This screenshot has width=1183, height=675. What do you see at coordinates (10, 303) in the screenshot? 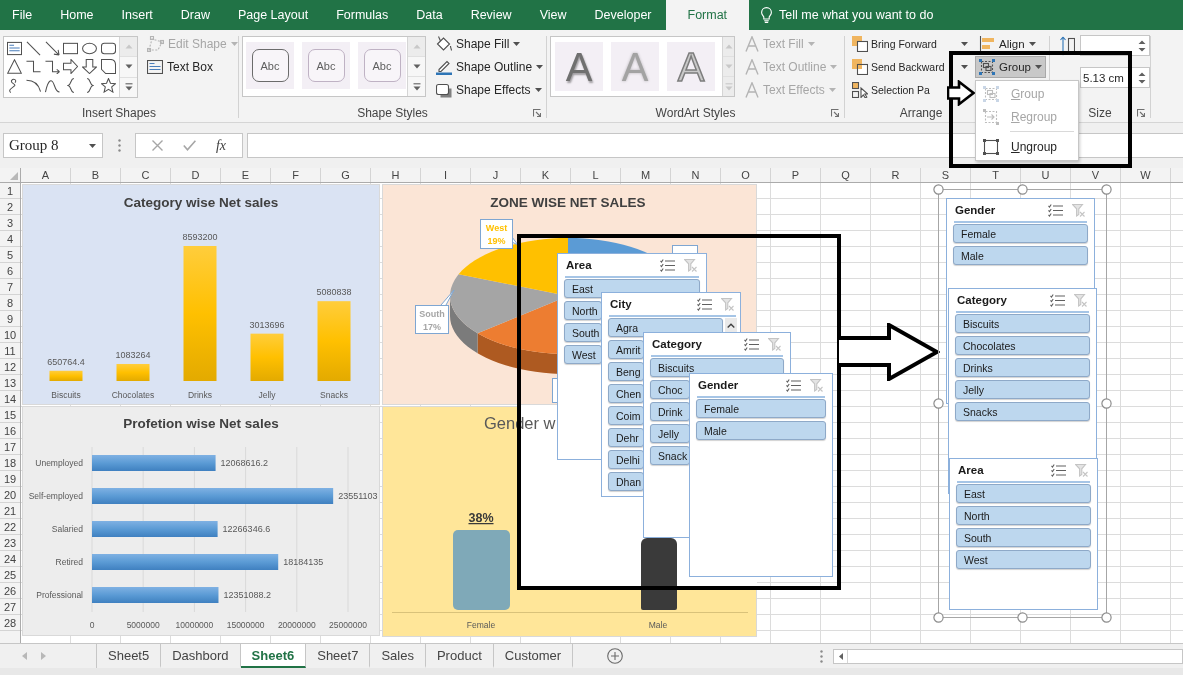
I see `row-header: 8` at bounding box center [10, 303].